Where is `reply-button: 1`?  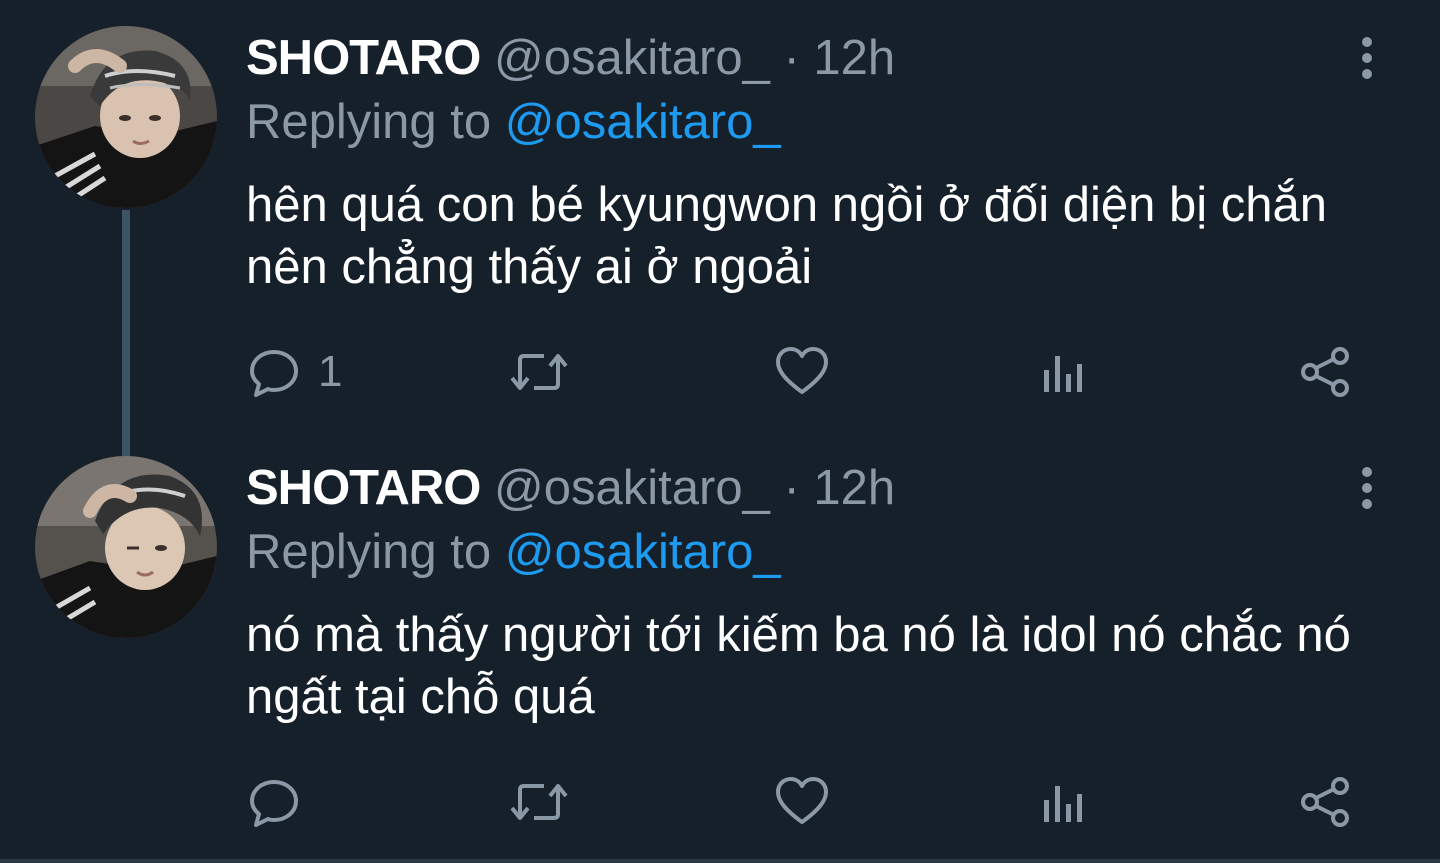
reply-button: 1 is located at coordinates (294, 372).